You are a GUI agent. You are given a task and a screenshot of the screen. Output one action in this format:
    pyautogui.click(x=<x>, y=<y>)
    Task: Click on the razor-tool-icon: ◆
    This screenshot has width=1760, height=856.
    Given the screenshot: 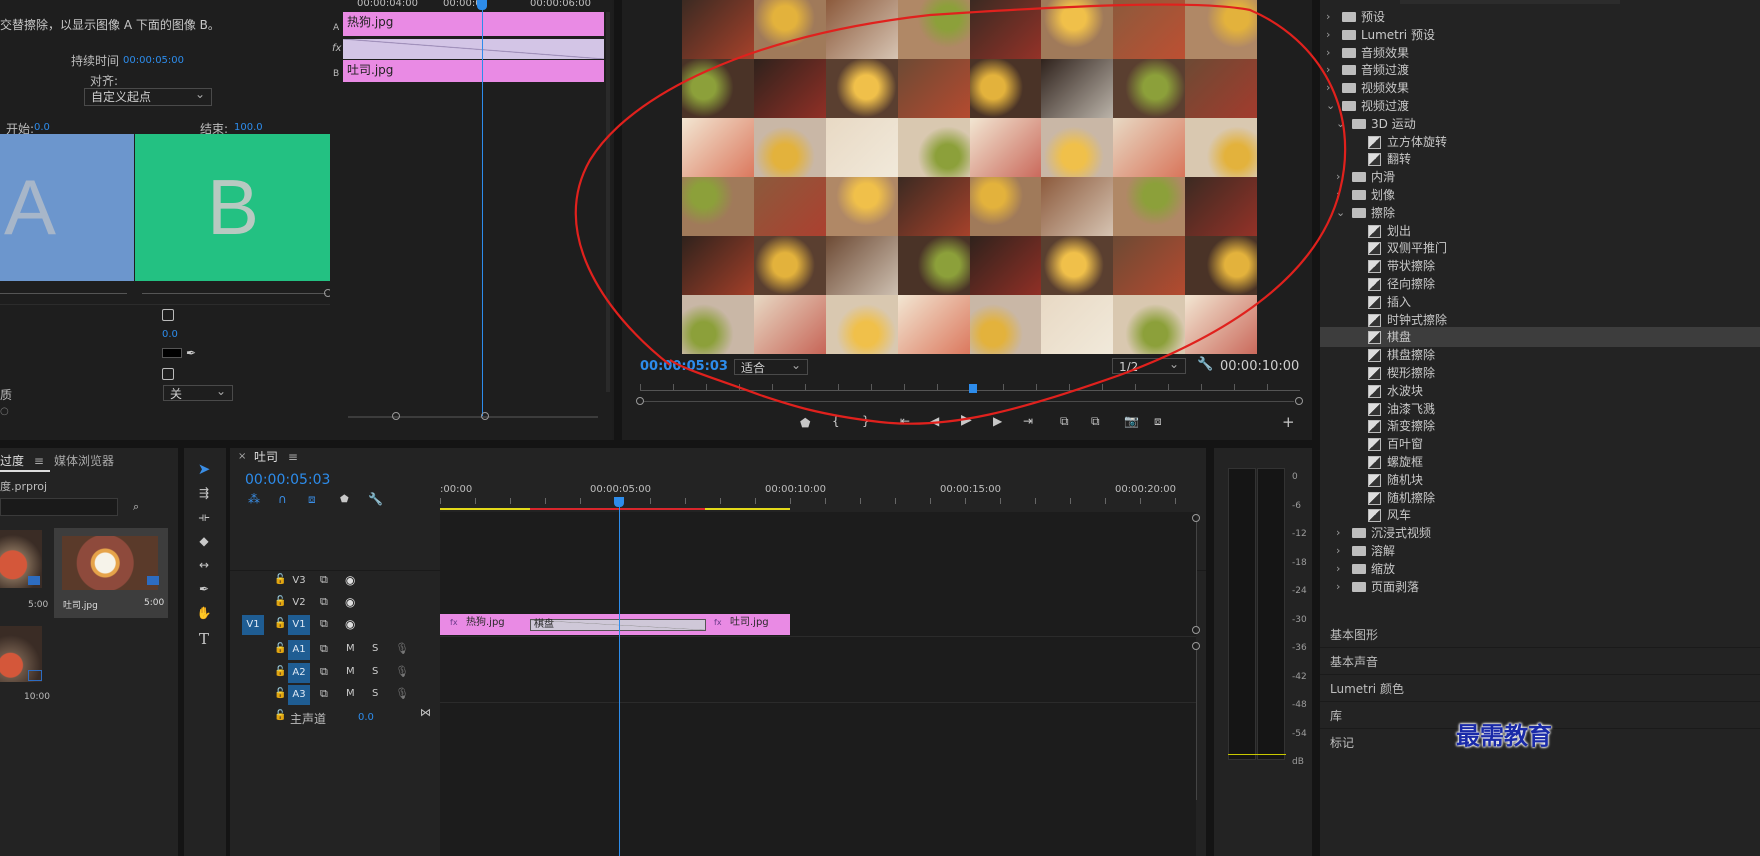 What is the action you would take?
    pyautogui.click(x=204, y=541)
    